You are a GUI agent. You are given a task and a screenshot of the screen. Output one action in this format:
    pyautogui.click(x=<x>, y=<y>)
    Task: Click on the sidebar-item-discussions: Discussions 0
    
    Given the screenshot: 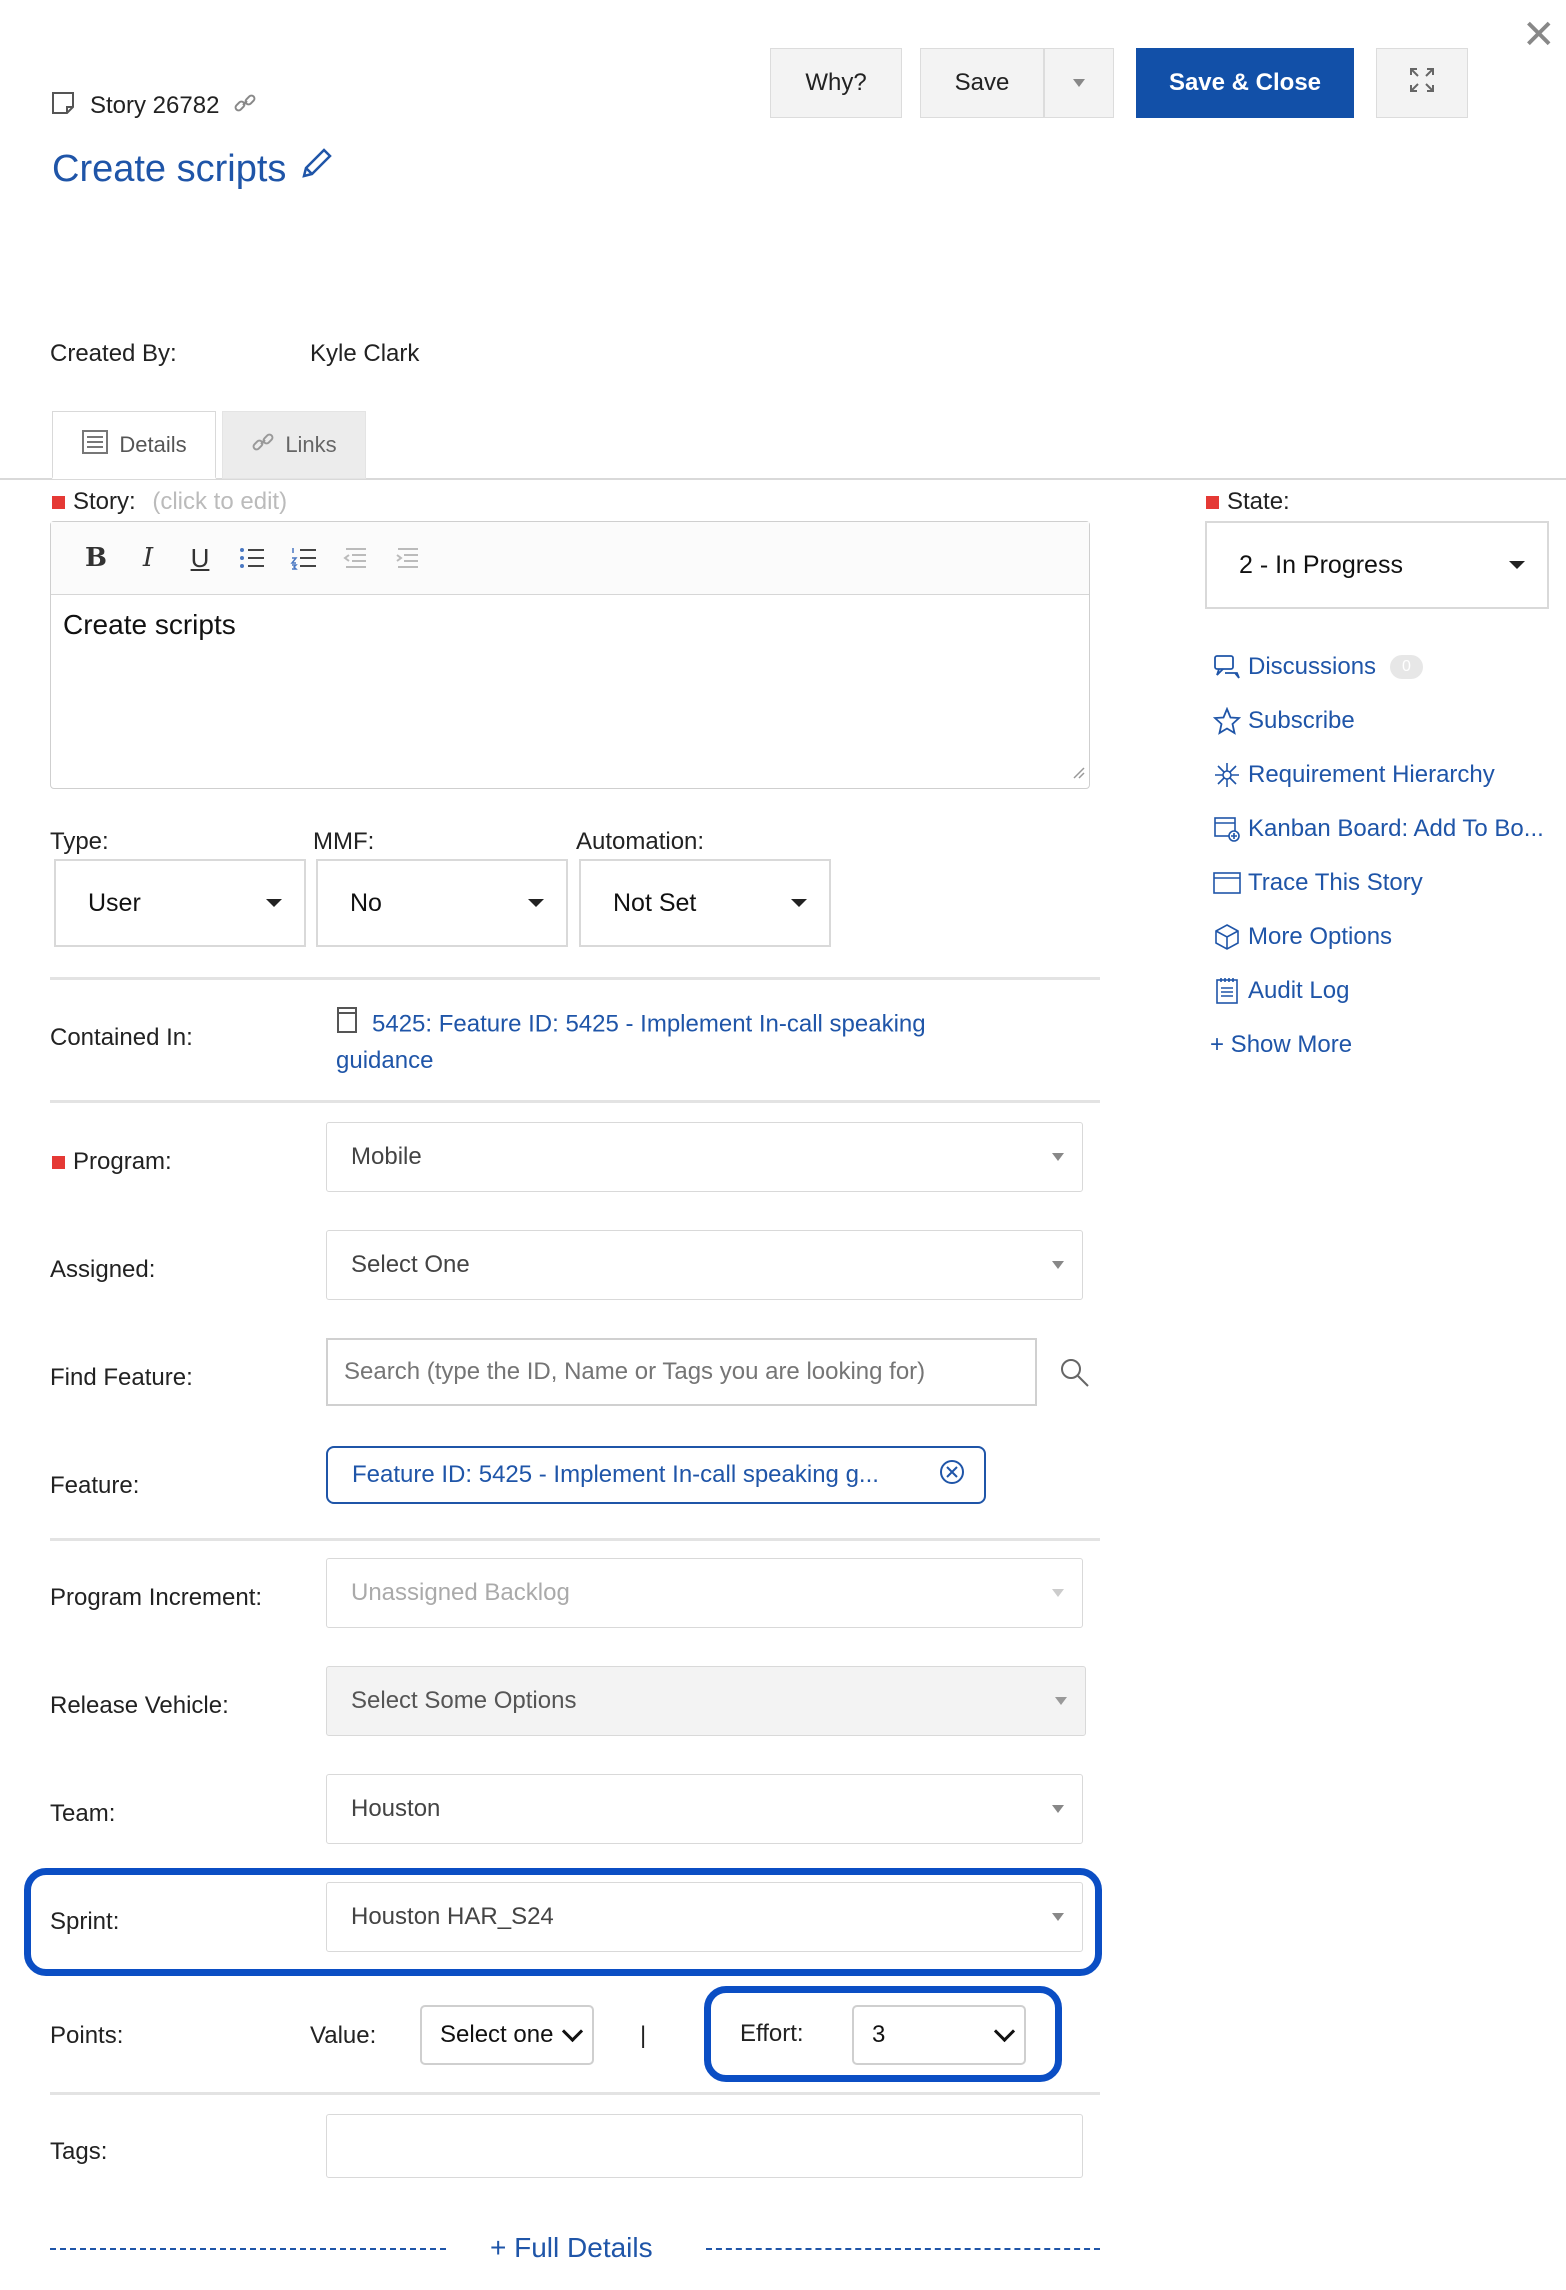 What is the action you would take?
    pyautogui.click(x=1317, y=667)
    